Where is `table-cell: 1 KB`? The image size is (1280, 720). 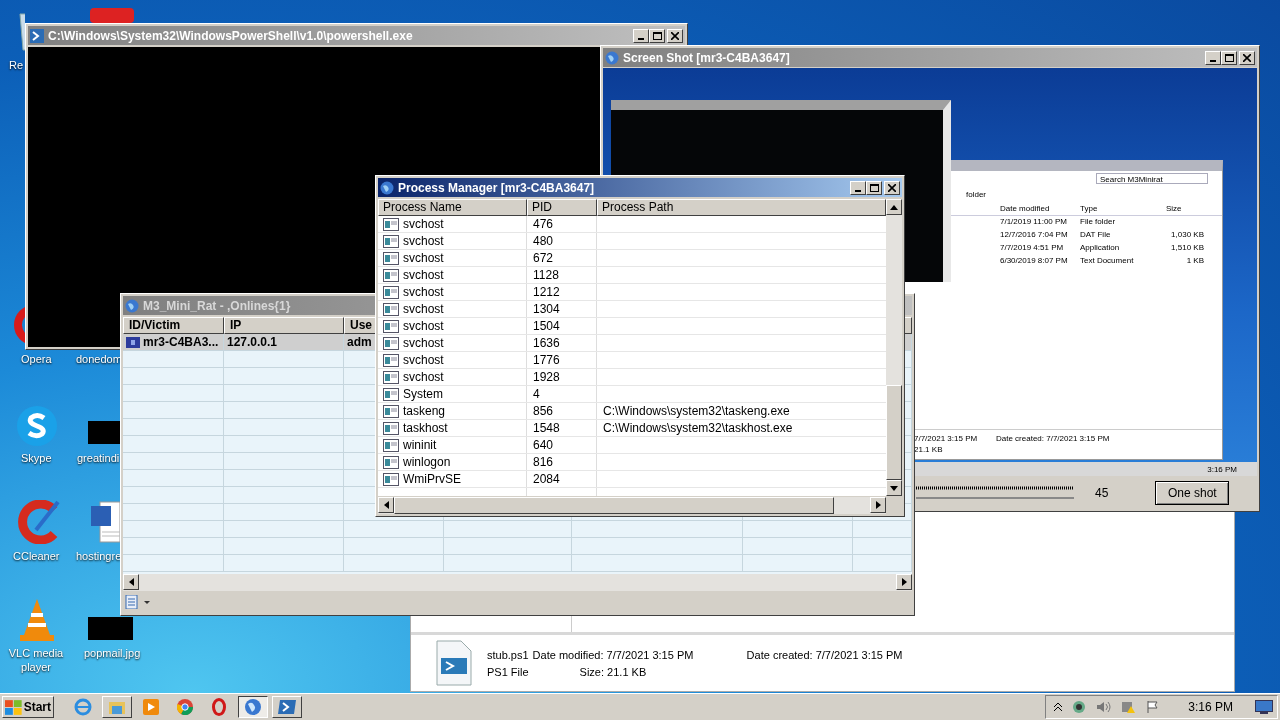 table-cell: 1 KB is located at coordinates (1195, 260).